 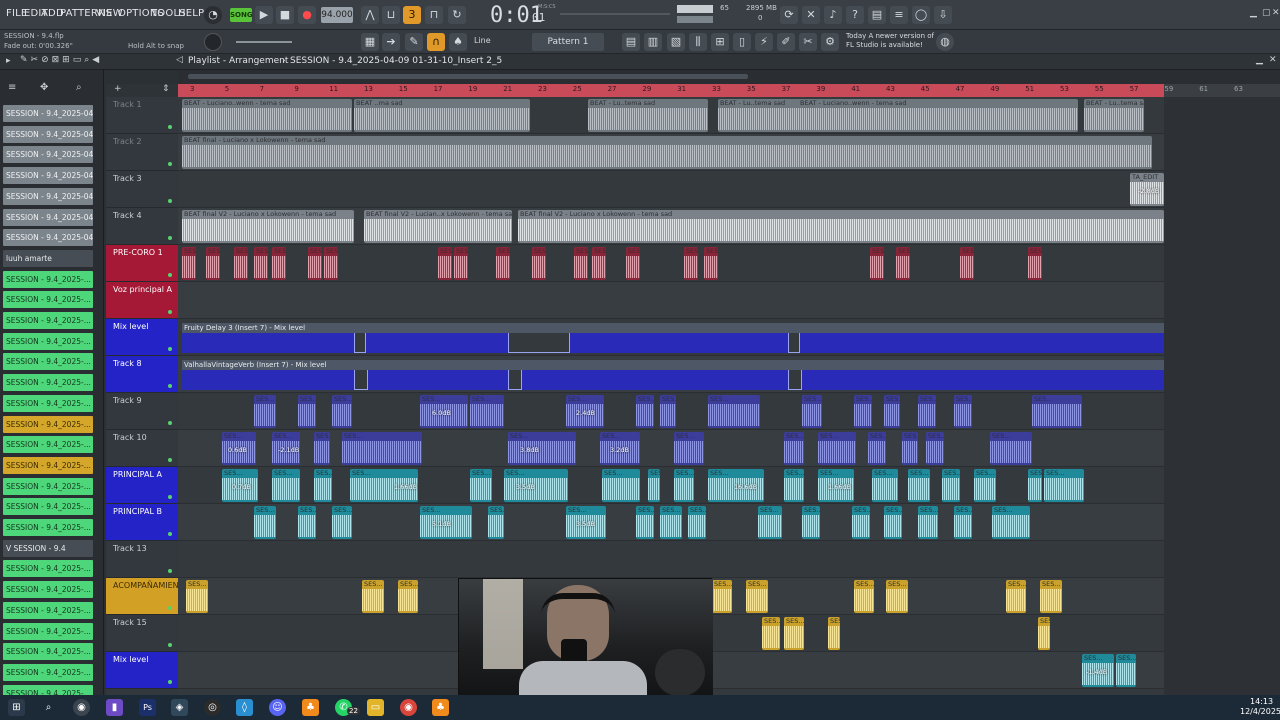 What do you see at coordinates (482, 40) in the screenshot?
I see `snap-mode-select: Line` at bounding box center [482, 40].